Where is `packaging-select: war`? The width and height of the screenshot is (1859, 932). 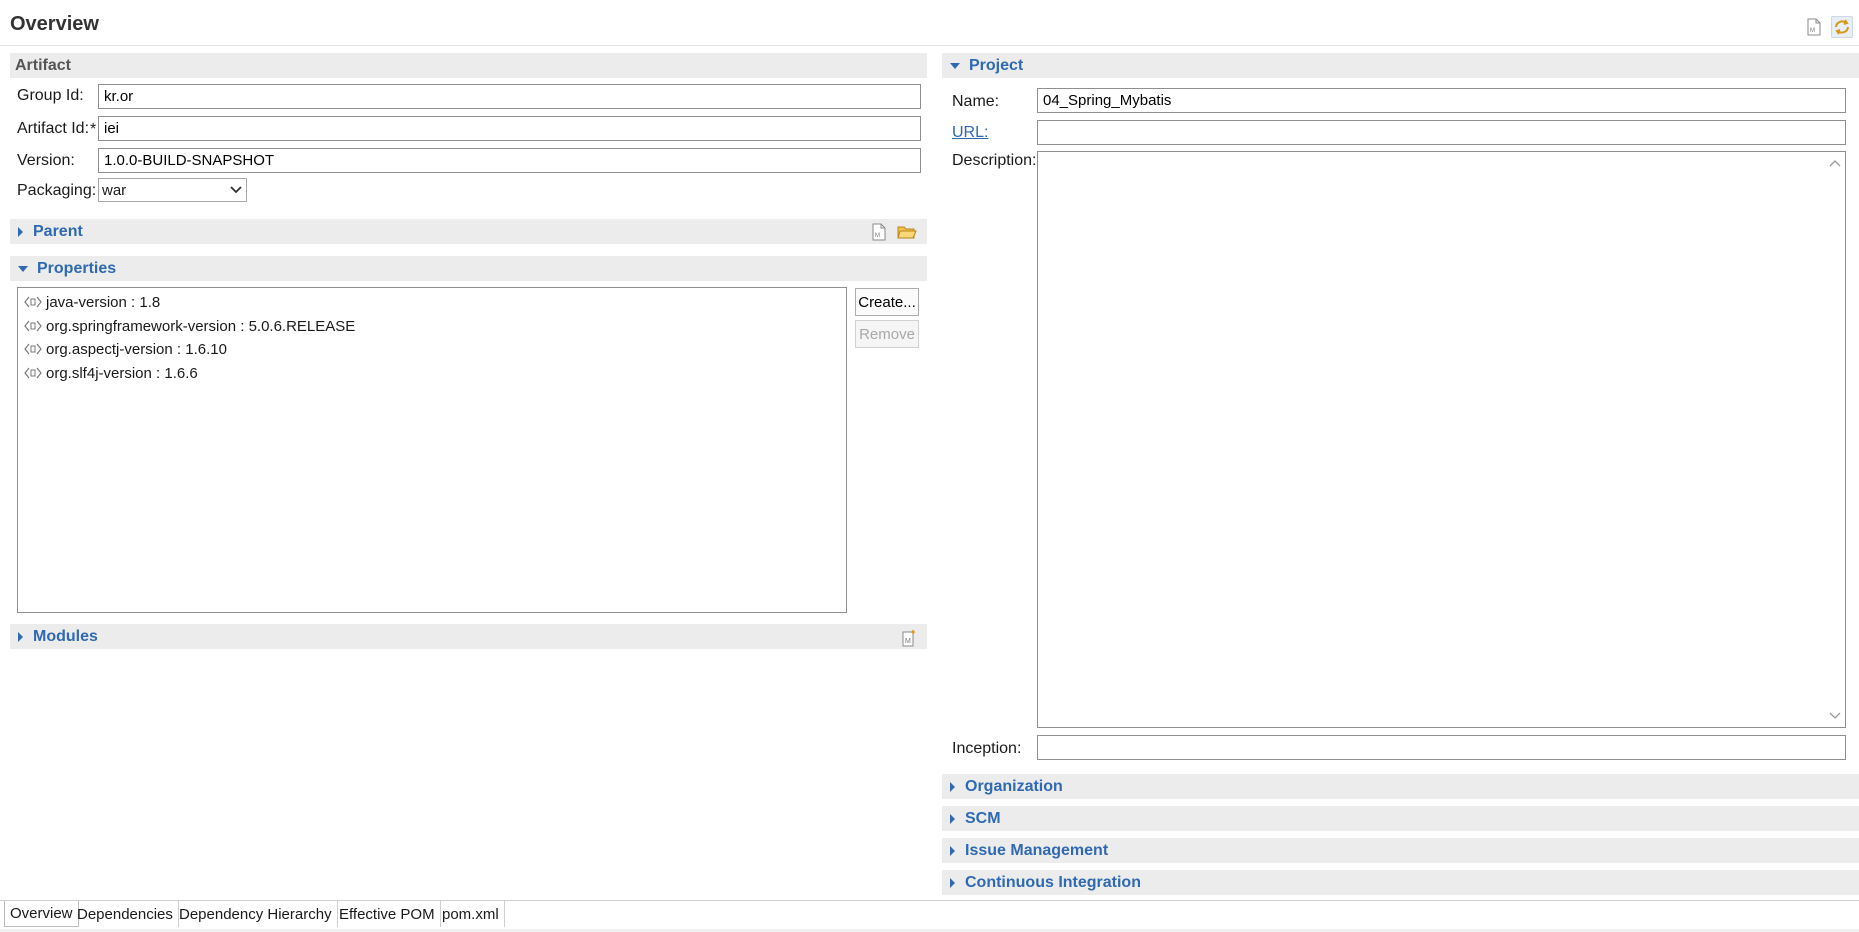 packaging-select: war is located at coordinates (172, 190).